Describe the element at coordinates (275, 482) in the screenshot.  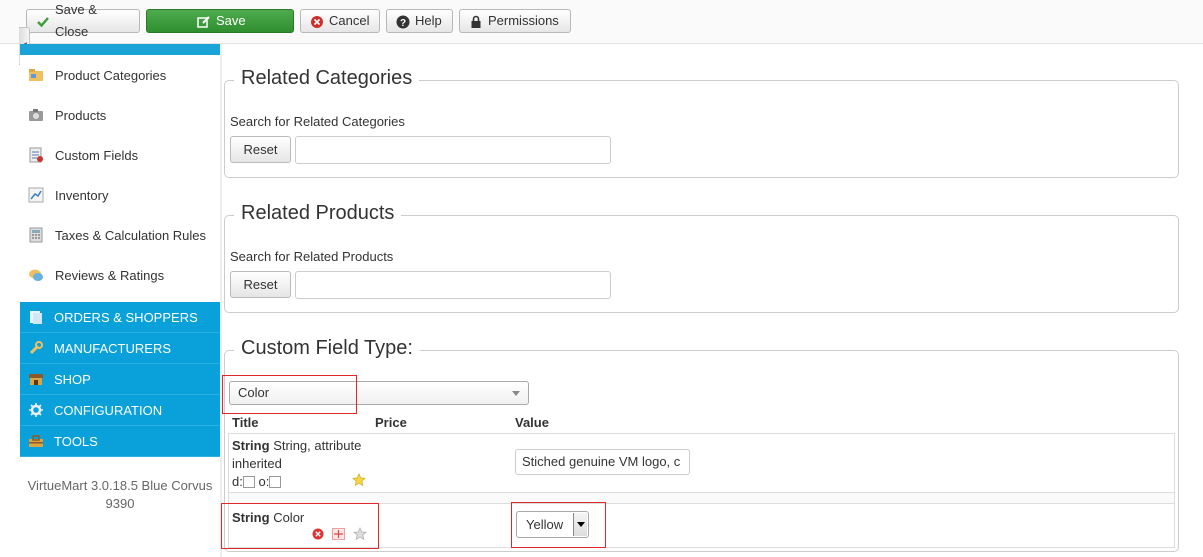
I see `o-checkbox` at that location.